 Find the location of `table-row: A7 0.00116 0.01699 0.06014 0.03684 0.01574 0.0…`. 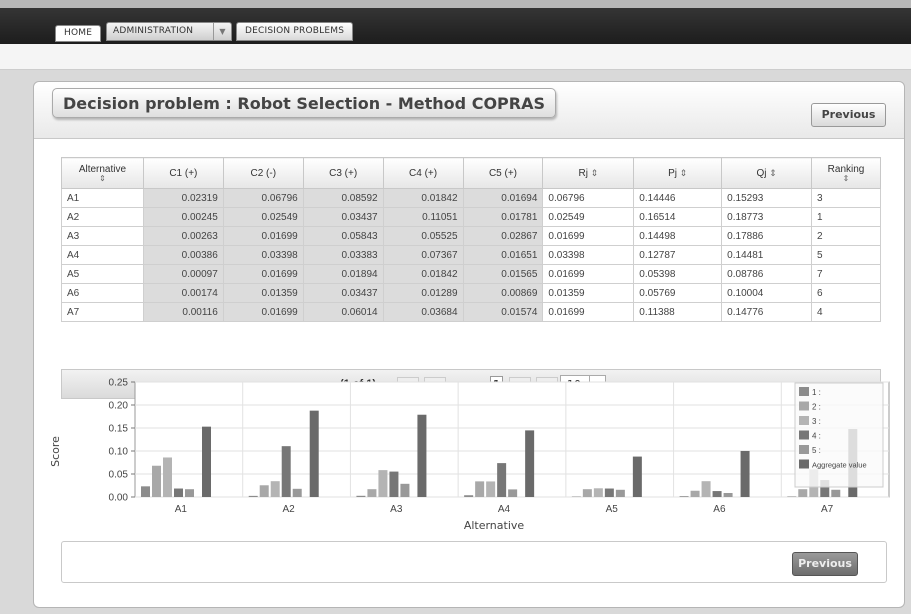

table-row: A7 0.00116 0.01699 0.06014 0.03684 0.01574 0.0… is located at coordinates (471, 312).